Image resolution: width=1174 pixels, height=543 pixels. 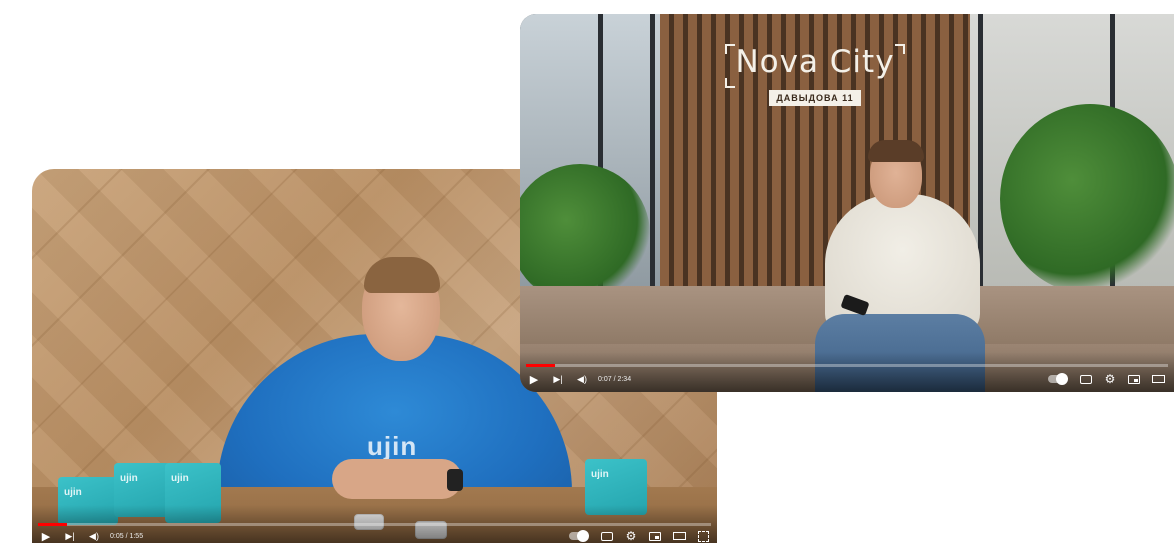 I want to click on window-frame, so click(x=652, y=159).